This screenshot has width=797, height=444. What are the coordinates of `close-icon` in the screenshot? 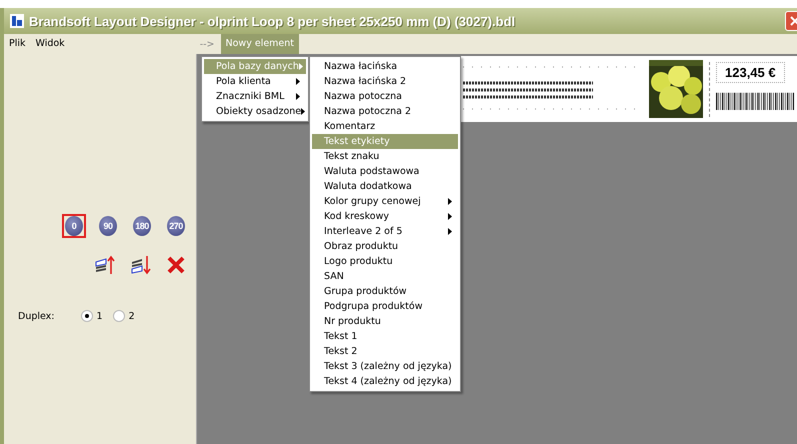 It's located at (793, 21).